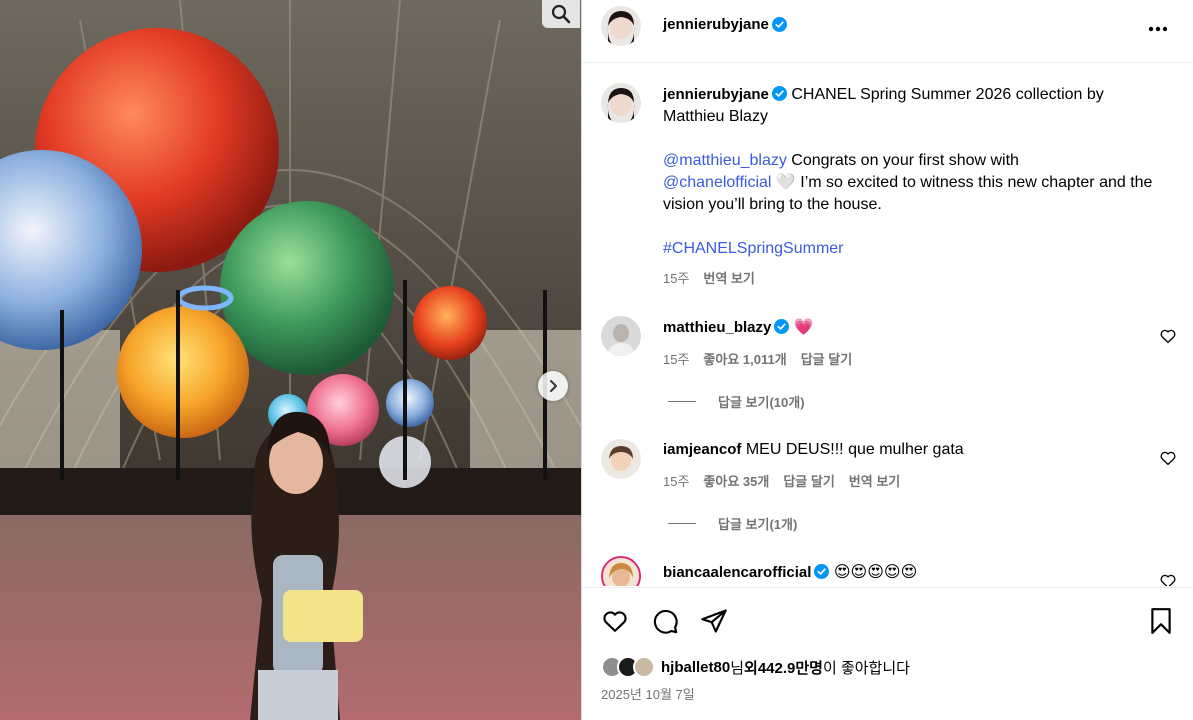 Image resolution: width=1193 pixels, height=720 pixels. I want to click on more-options-button, so click(1158, 29).